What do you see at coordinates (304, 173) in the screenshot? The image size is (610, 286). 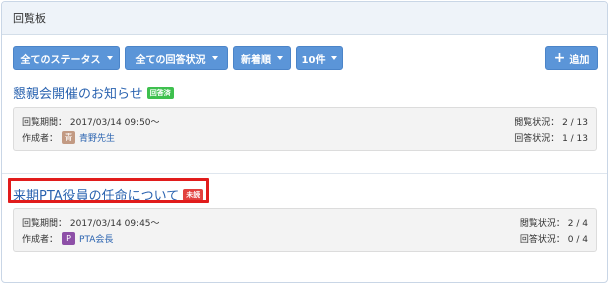 I see `divider` at bounding box center [304, 173].